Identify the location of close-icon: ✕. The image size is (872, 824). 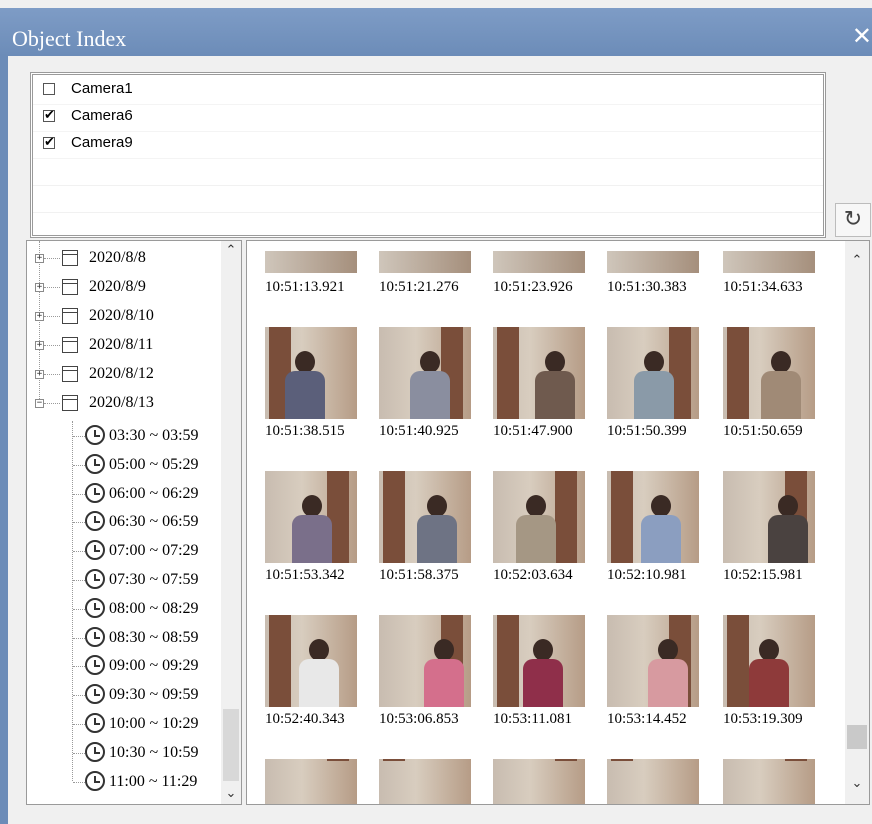
(862, 36).